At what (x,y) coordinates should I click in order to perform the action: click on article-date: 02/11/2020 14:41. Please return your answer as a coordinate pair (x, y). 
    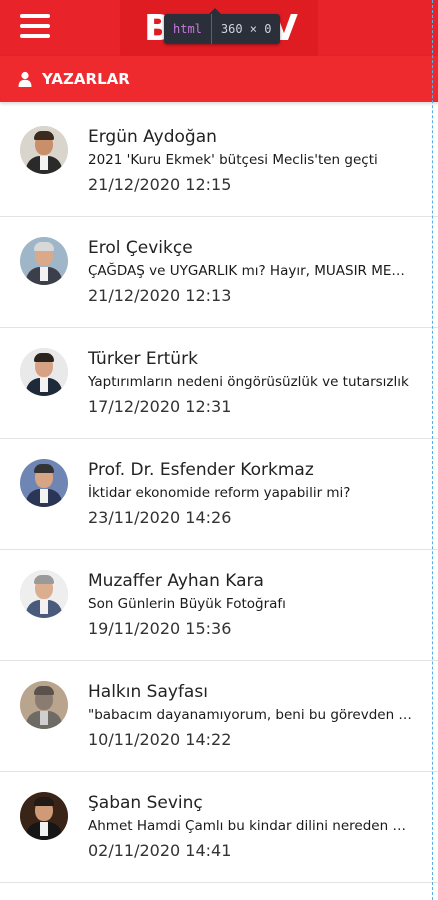
    Looking at the image, I should click on (160, 850).